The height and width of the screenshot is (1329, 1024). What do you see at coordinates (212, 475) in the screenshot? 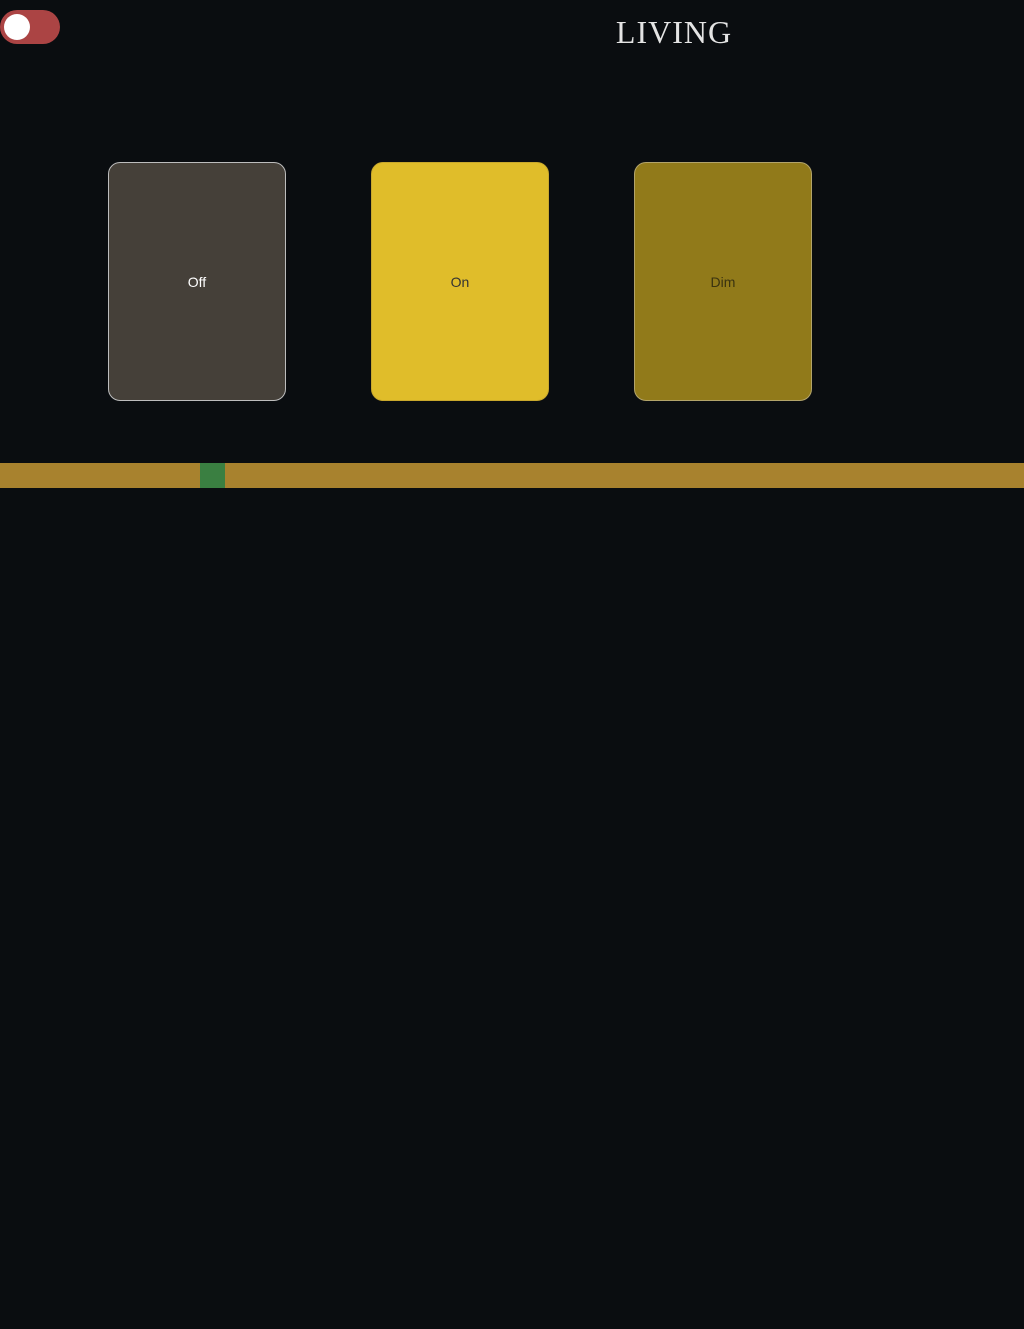
I see `brightness-slider-thumb` at bounding box center [212, 475].